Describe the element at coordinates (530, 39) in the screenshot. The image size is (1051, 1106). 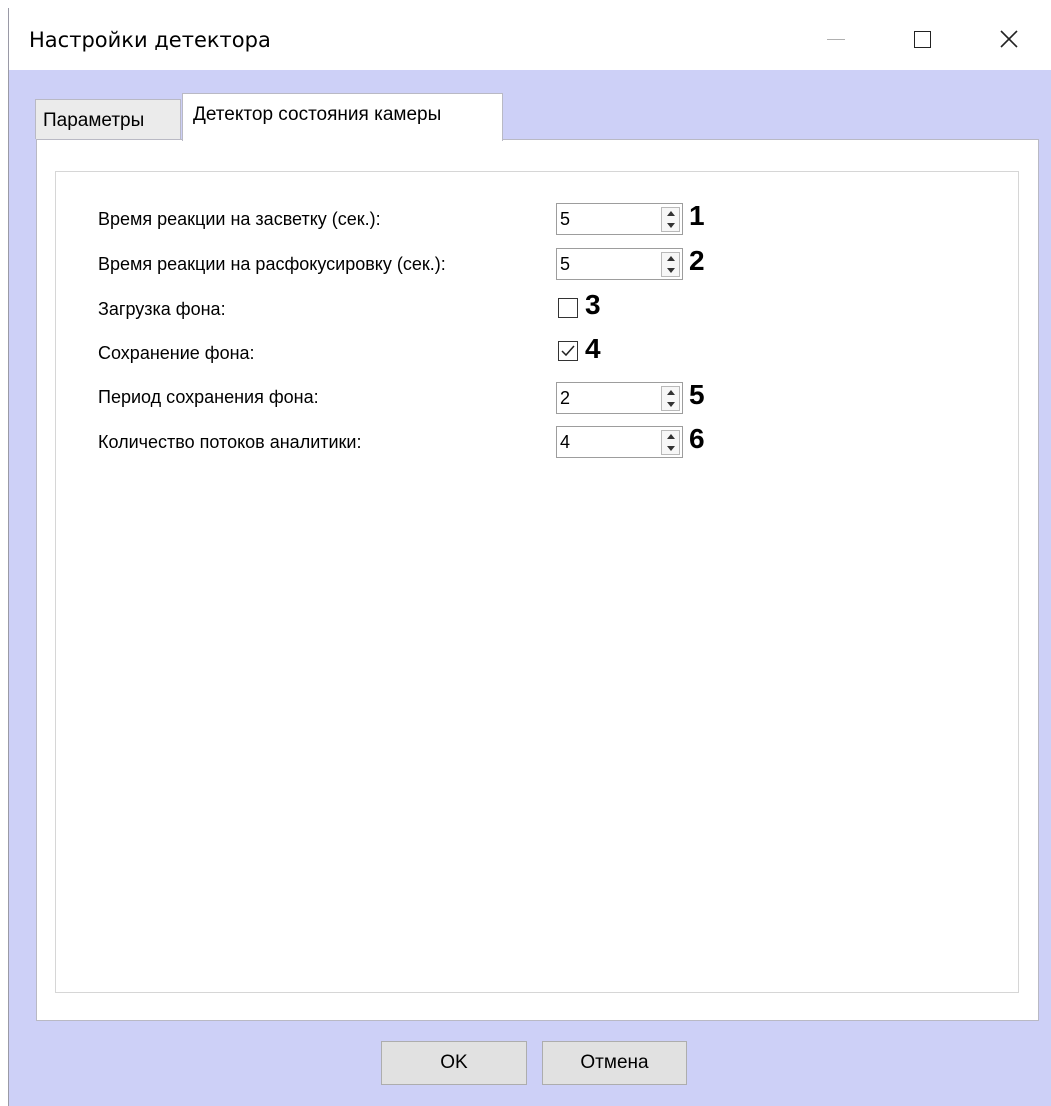
I see `title-bar: Настройки детектора` at that location.